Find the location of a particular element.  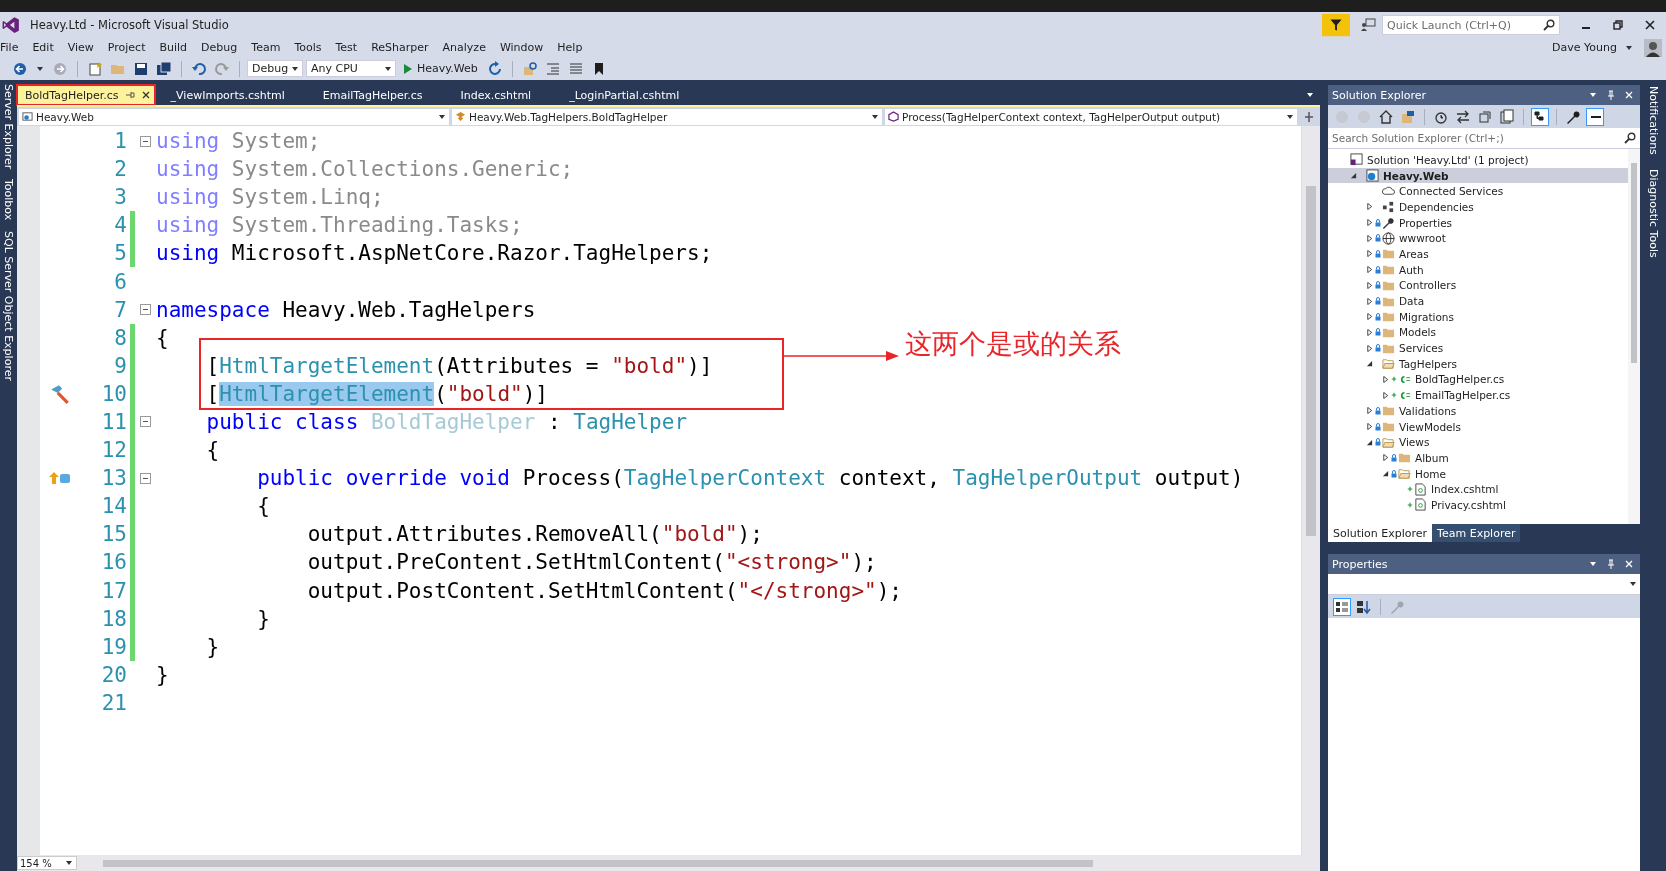

pin-icon is located at coordinates (129, 95).